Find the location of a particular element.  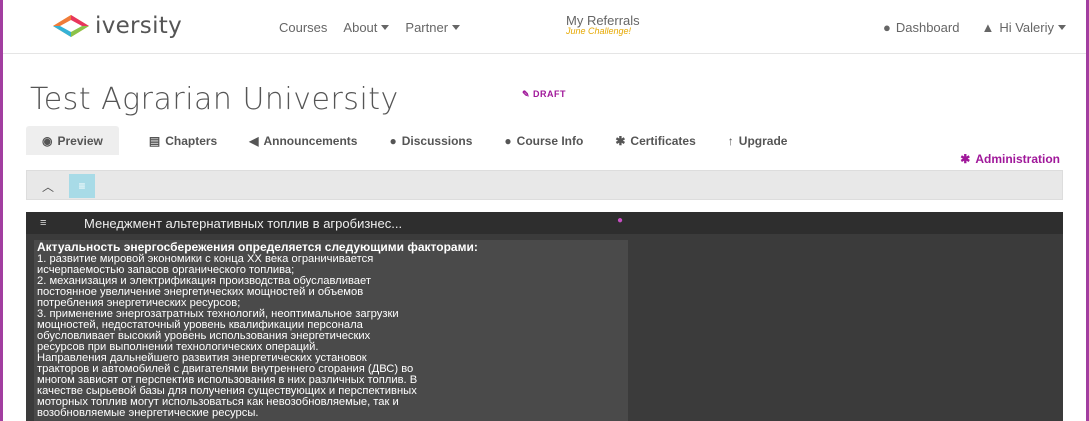

draft-badge: ✎ DRAFT is located at coordinates (544, 94).